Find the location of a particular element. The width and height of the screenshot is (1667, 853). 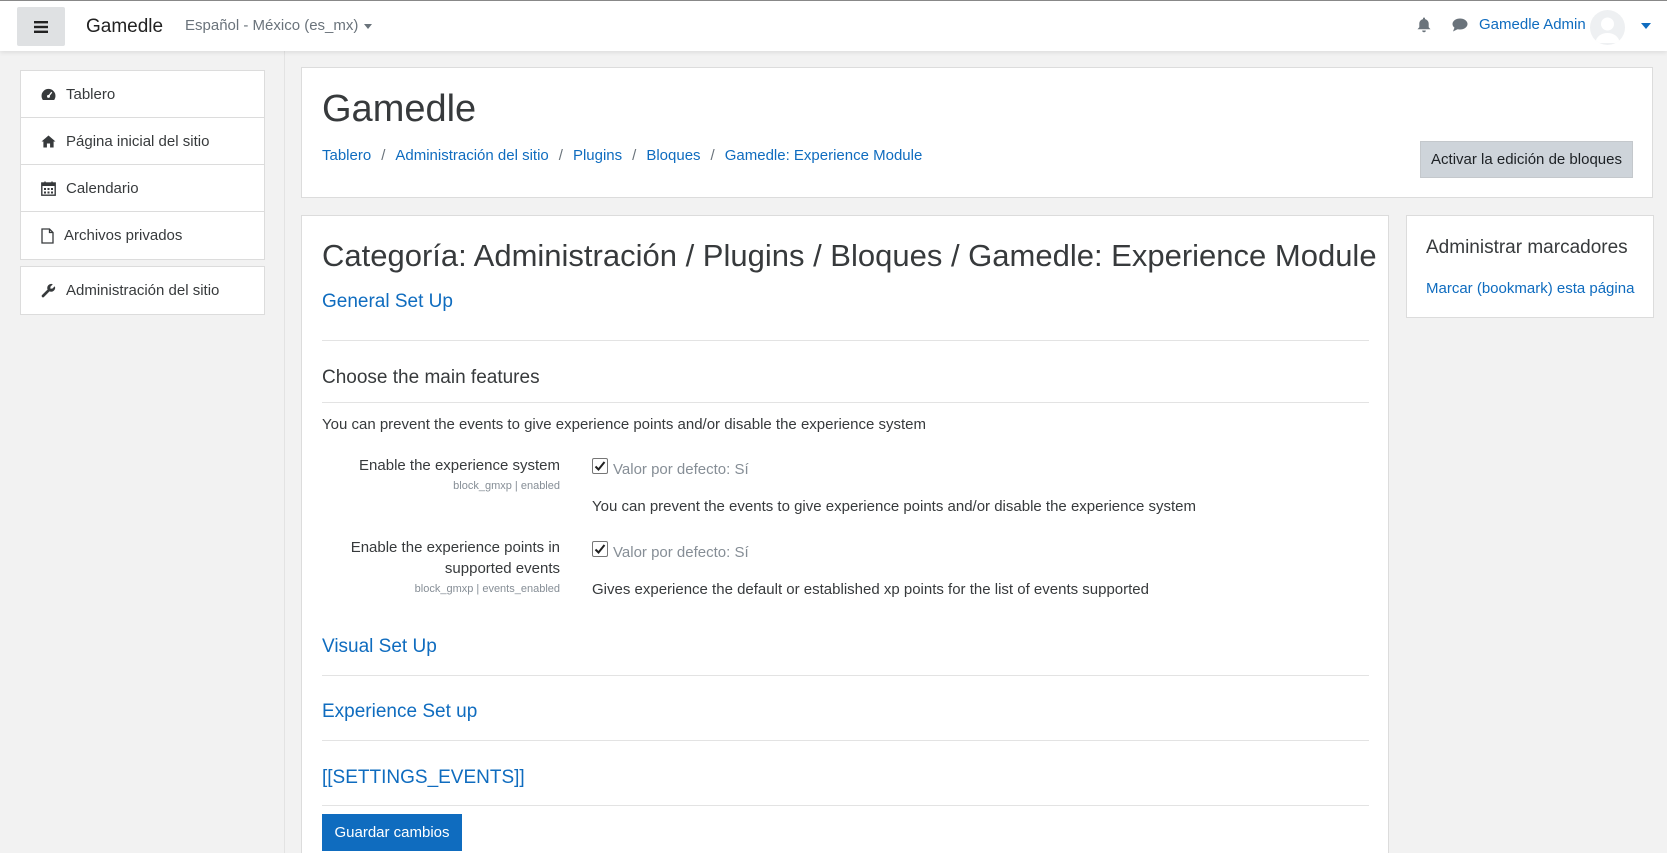

sidebar-item-label: Archivos privados is located at coordinates (123, 235).